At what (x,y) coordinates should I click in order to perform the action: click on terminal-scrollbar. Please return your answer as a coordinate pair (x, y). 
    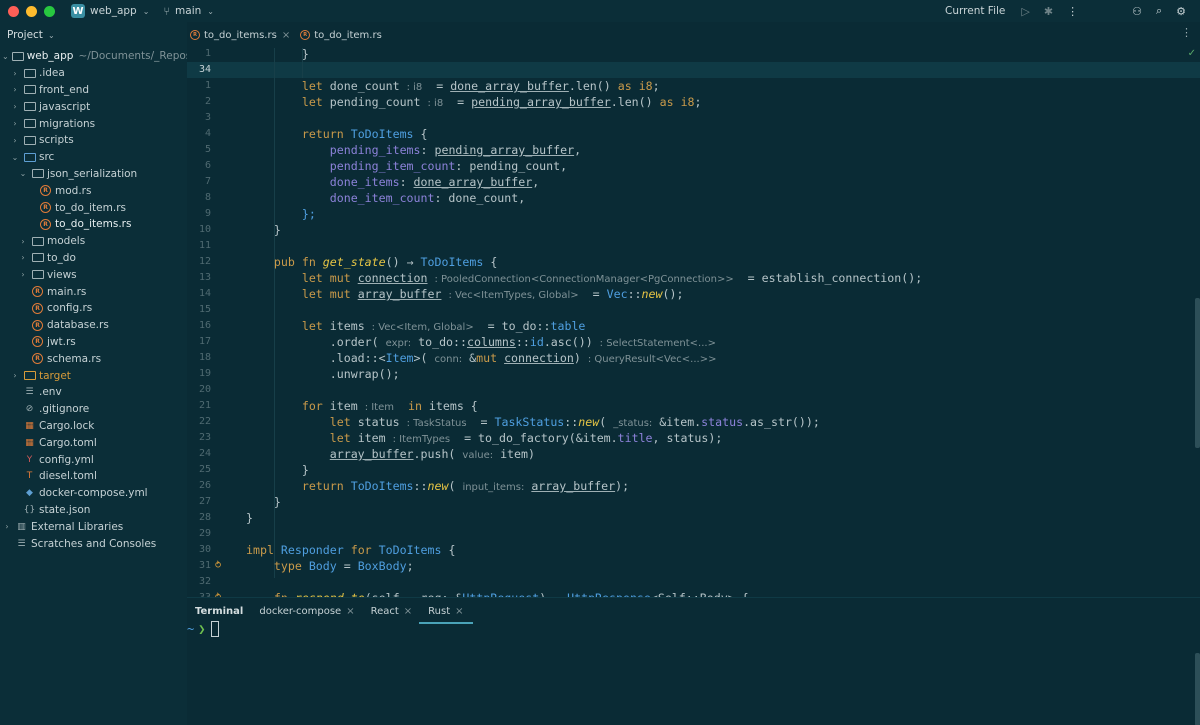
    Looking at the image, I should click on (1197, 689).